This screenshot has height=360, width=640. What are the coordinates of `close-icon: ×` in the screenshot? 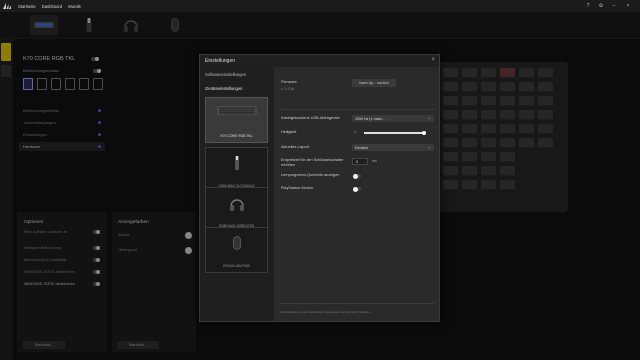 It's located at (433, 60).